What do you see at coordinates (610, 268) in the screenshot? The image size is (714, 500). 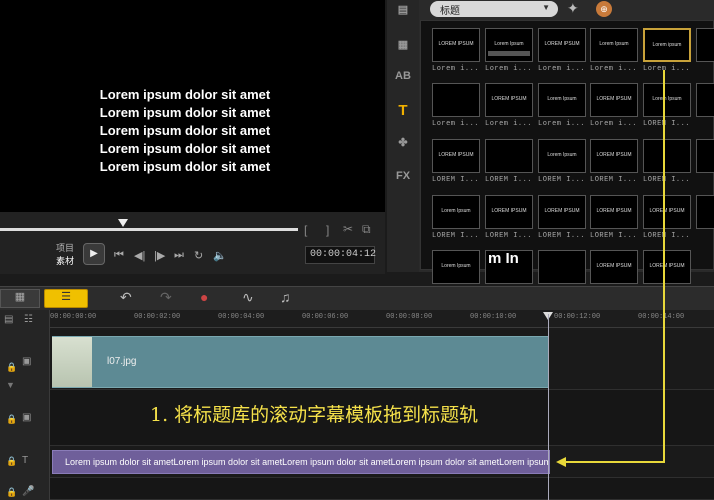 I see `annotation-arrow` at bounding box center [610, 268].